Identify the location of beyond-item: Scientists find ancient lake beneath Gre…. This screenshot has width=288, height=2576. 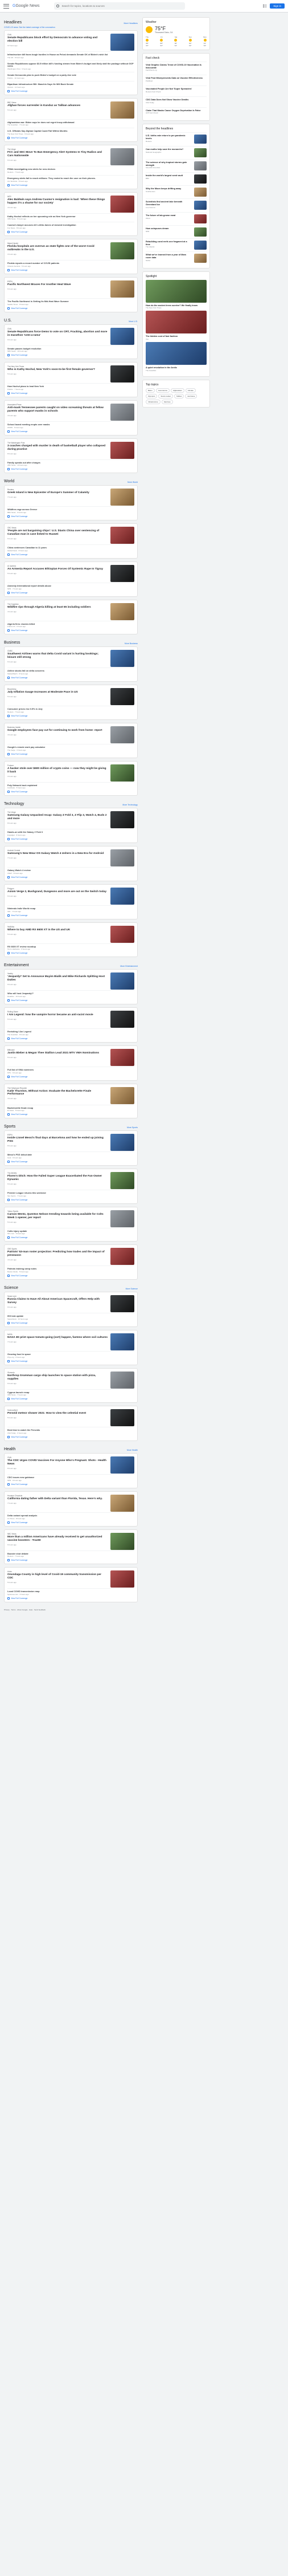
(177, 204).